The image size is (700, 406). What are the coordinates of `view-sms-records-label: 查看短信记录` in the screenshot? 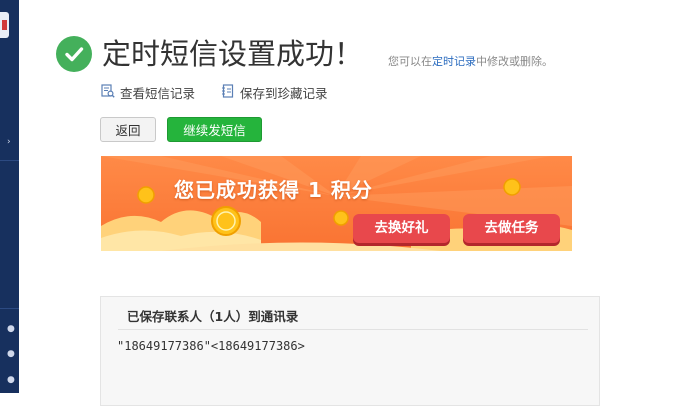 It's located at (158, 93).